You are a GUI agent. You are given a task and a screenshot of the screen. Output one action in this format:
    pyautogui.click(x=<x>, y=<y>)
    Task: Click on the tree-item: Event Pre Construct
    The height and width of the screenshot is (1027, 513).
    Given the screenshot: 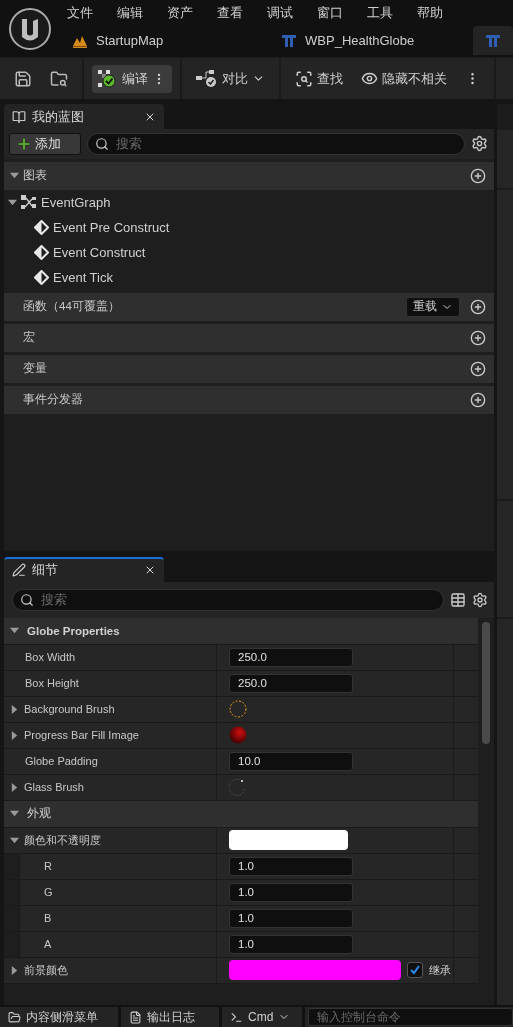 What is the action you would take?
    pyautogui.click(x=111, y=227)
    